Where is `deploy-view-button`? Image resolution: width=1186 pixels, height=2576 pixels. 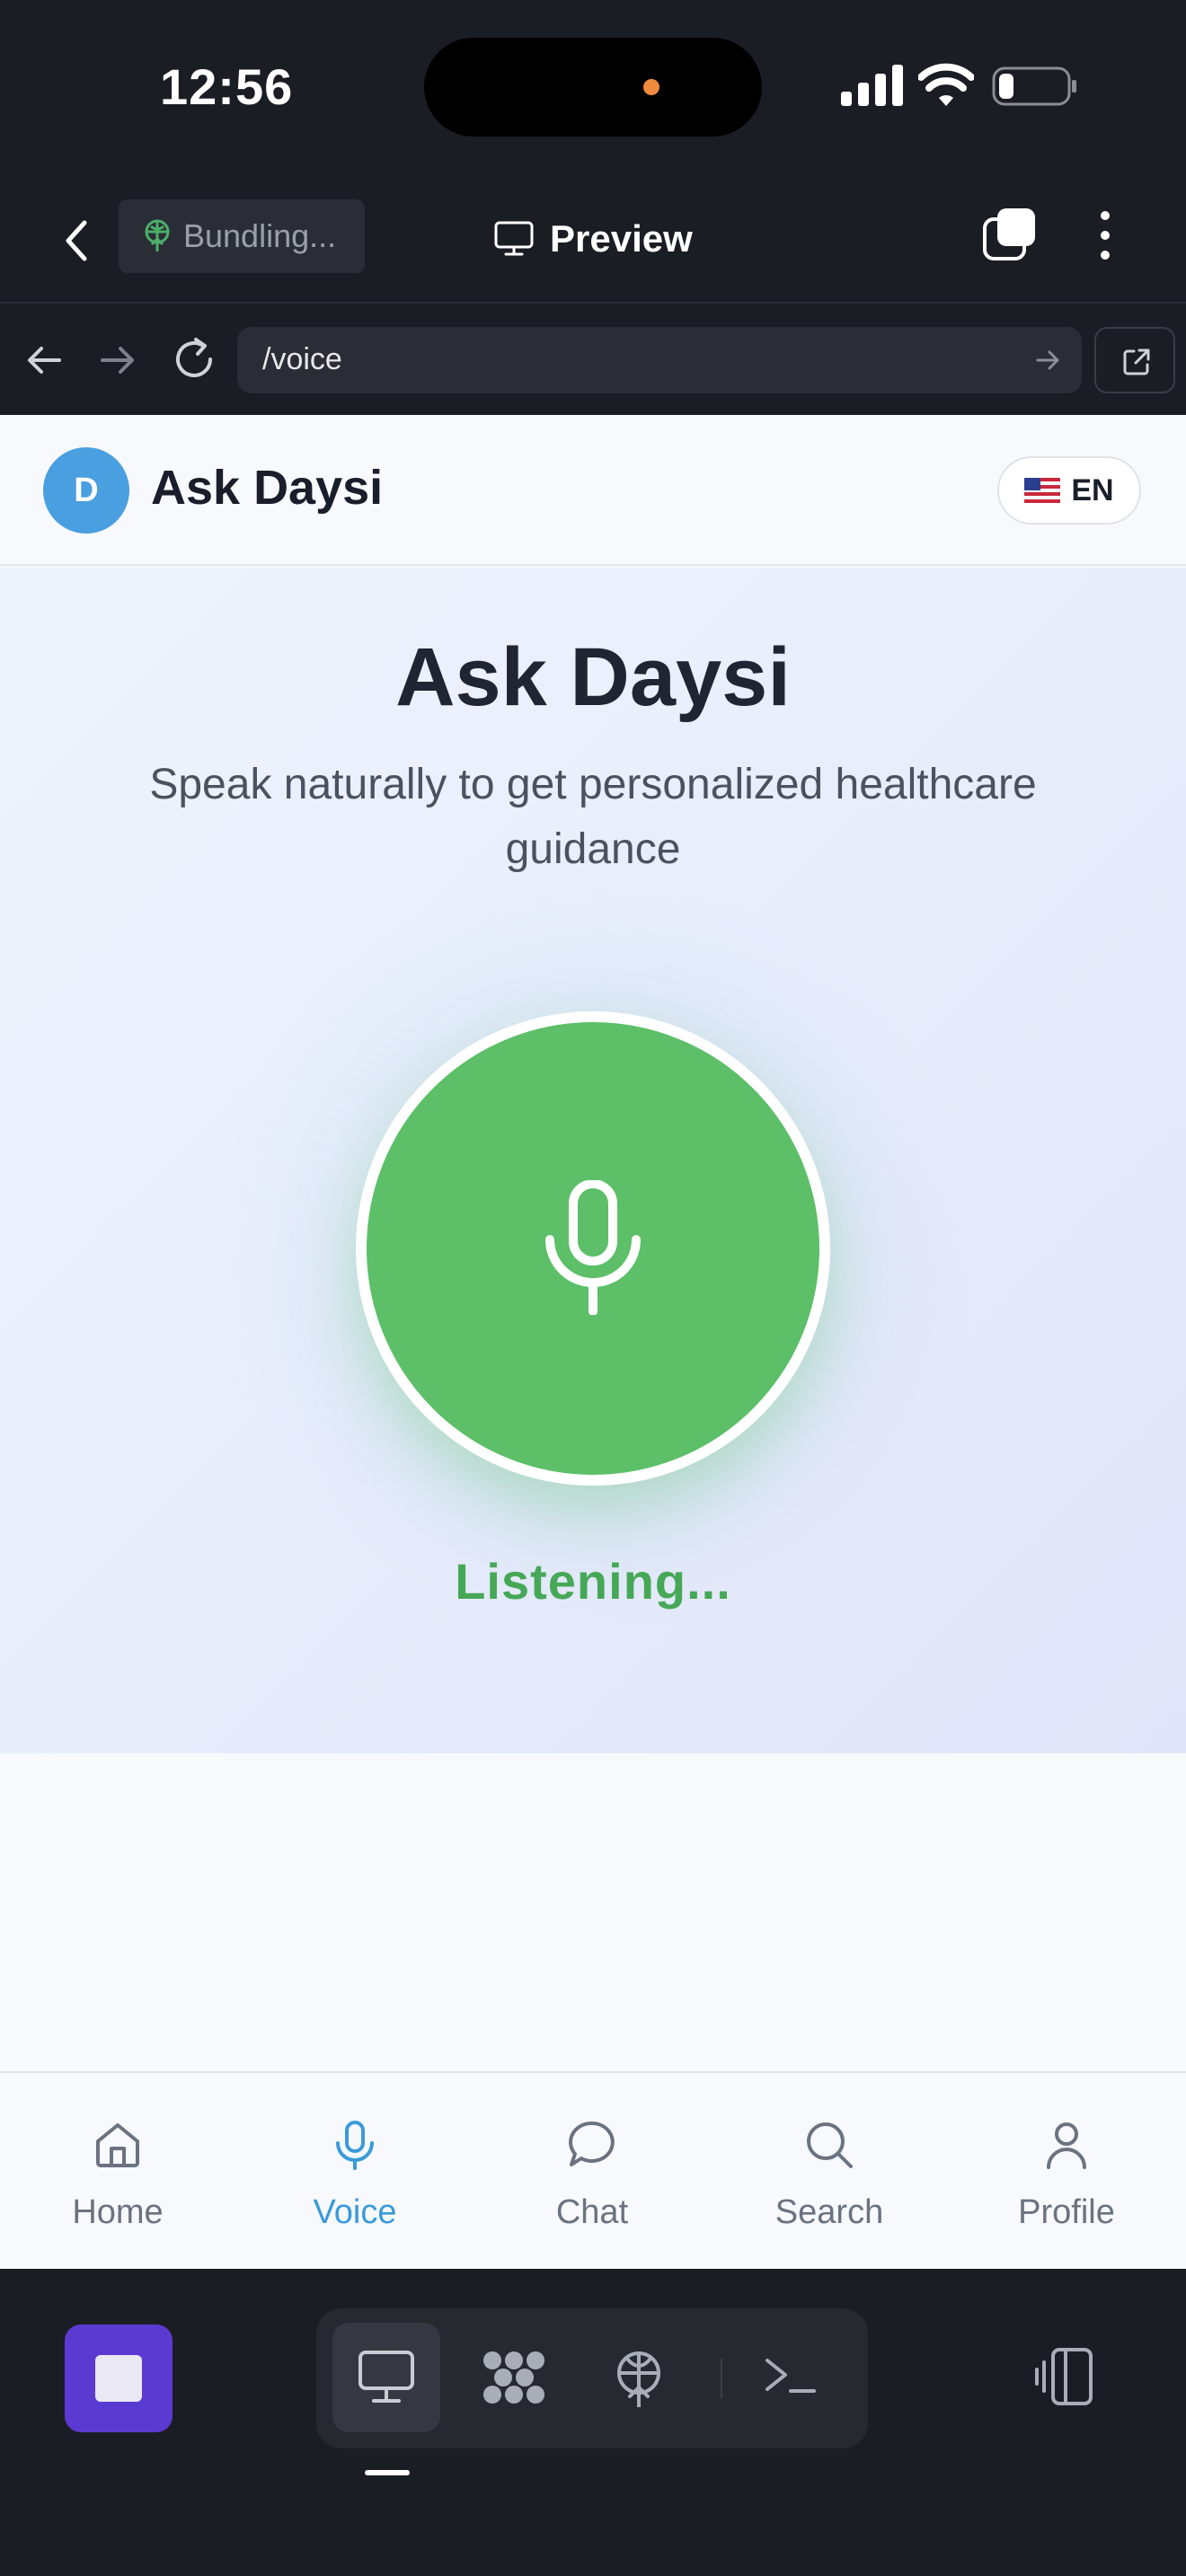 deploy-view-button is located at coordinates (640, 2377).